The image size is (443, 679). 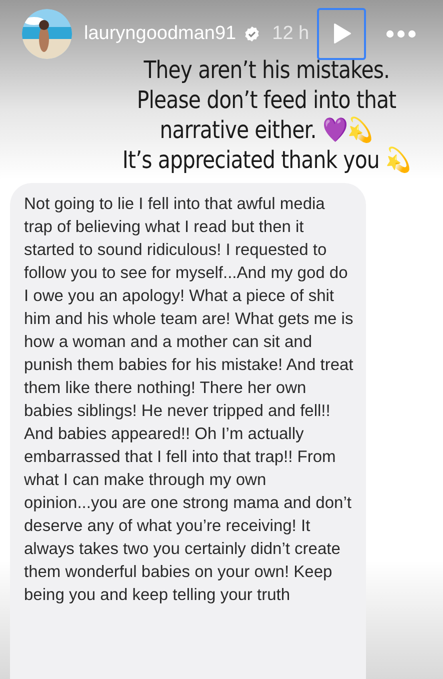 I want to click on caption-line: Please don’t feed into that, so click(x=266, y=100).